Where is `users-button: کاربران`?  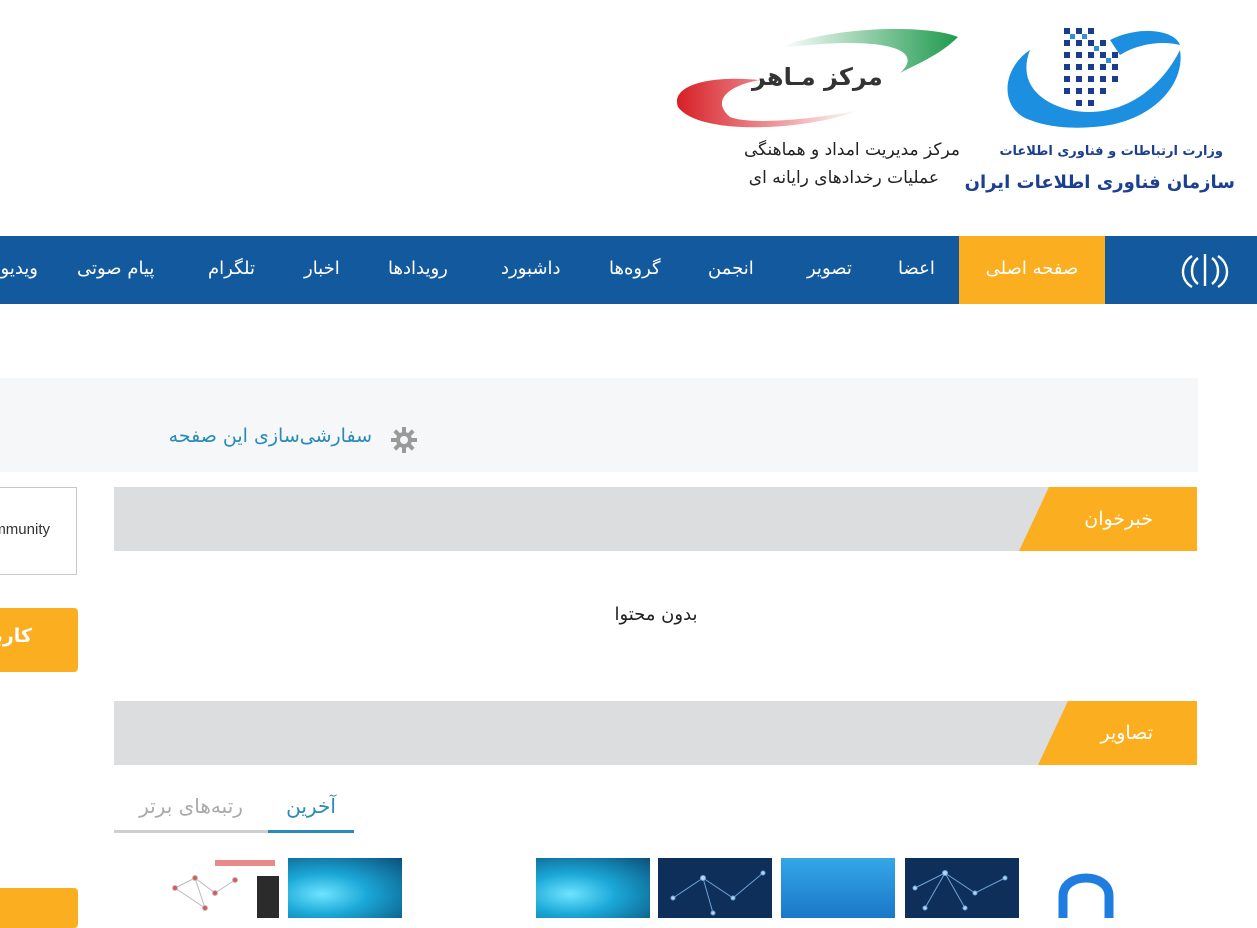
users-button: کاربران is located at coordinates (39, 640).